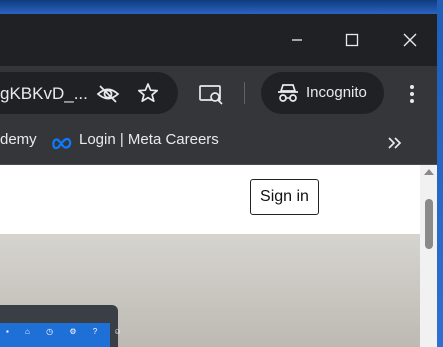  I want to click on incognito-icon, so click(288, 93).